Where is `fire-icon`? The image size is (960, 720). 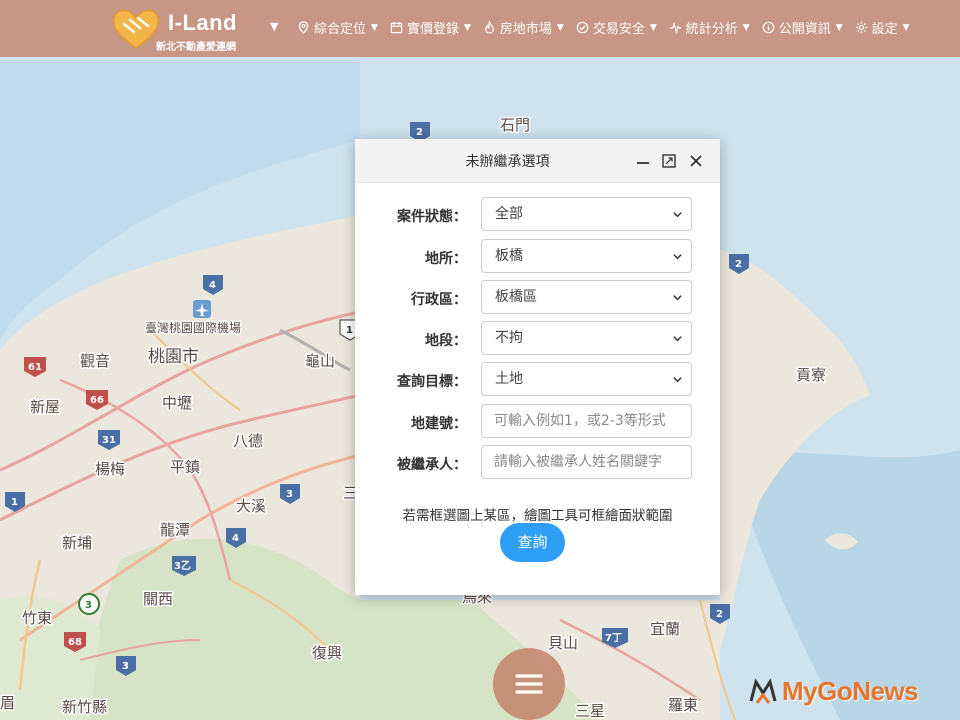 fire-icon is located at coordinates (489, 27).